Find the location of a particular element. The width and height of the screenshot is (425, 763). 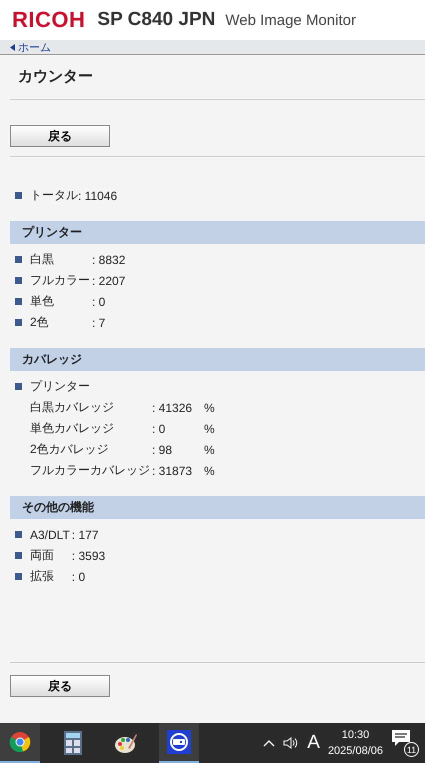

section-header: カバレッジ is located at coordinates (217, 359).